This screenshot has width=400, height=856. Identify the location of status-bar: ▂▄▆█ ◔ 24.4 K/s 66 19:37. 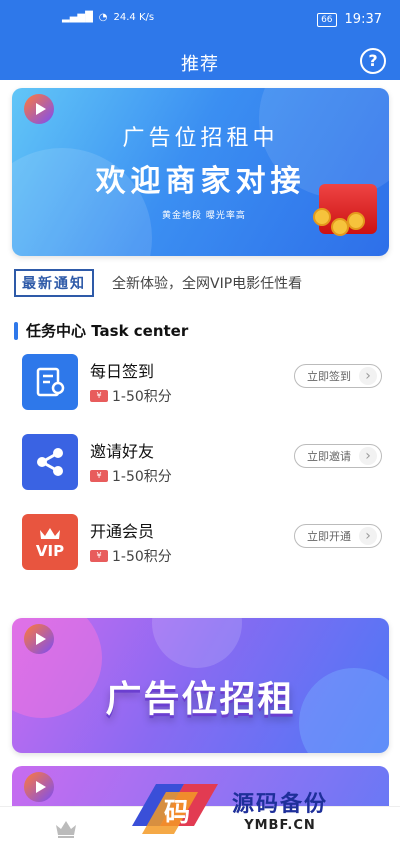
(200, 23).